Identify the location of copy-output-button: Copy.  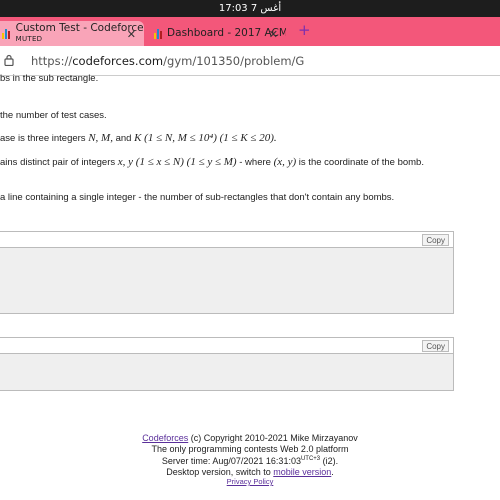
(435, 346).